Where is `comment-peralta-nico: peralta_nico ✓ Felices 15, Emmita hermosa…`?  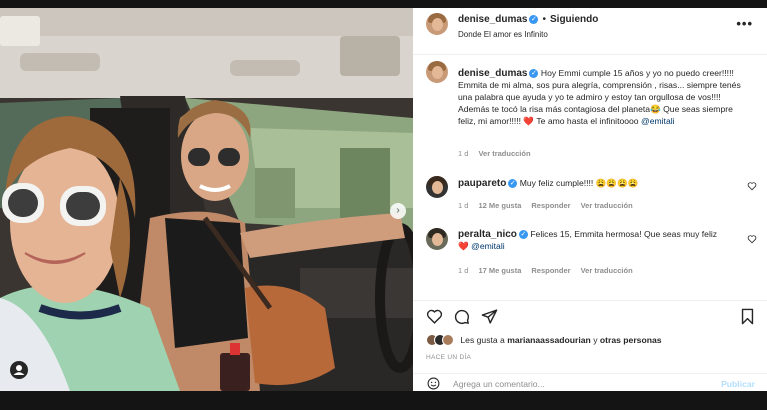 comment-peralta-nico: peralta_nico ✓ Felices 15, Emmita hermosa… is located at coordinates (600, 241).